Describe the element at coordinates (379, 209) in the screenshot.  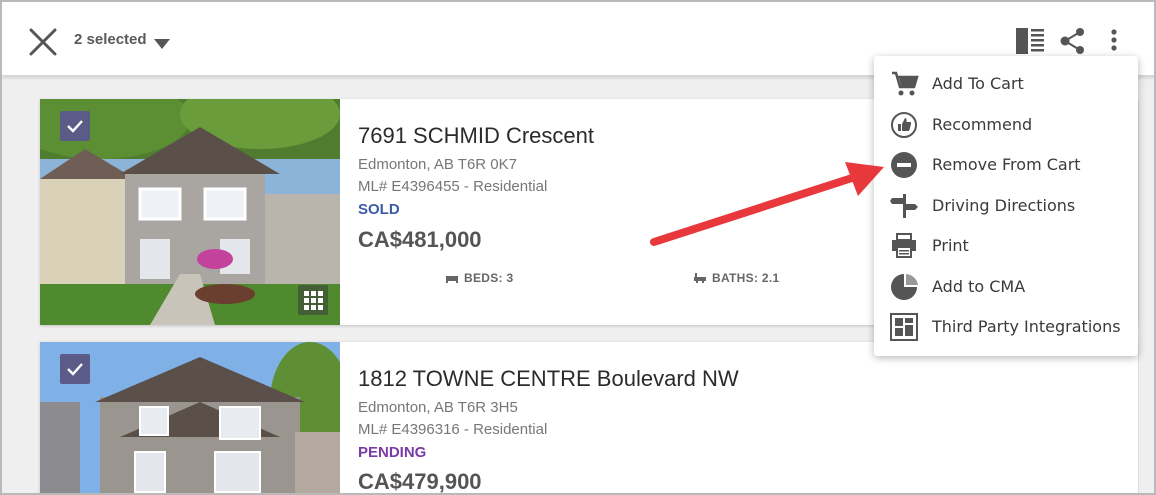
I see `listing-status: SOLD` at that location.